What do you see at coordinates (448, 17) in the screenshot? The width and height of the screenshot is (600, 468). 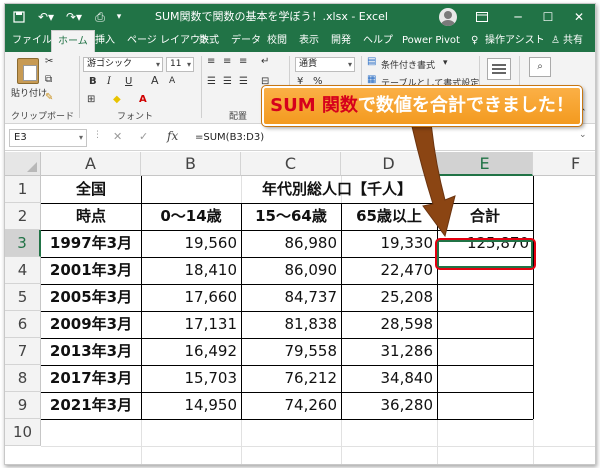 I see `user-avatar-icon` at bounding box center [448, 17].